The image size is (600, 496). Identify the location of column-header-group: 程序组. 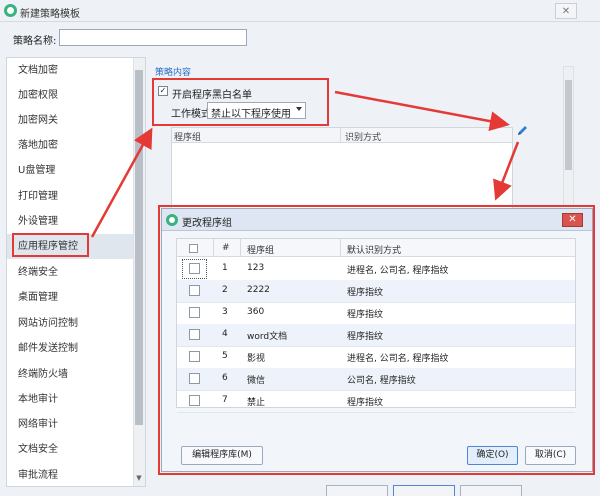
(188, 138).